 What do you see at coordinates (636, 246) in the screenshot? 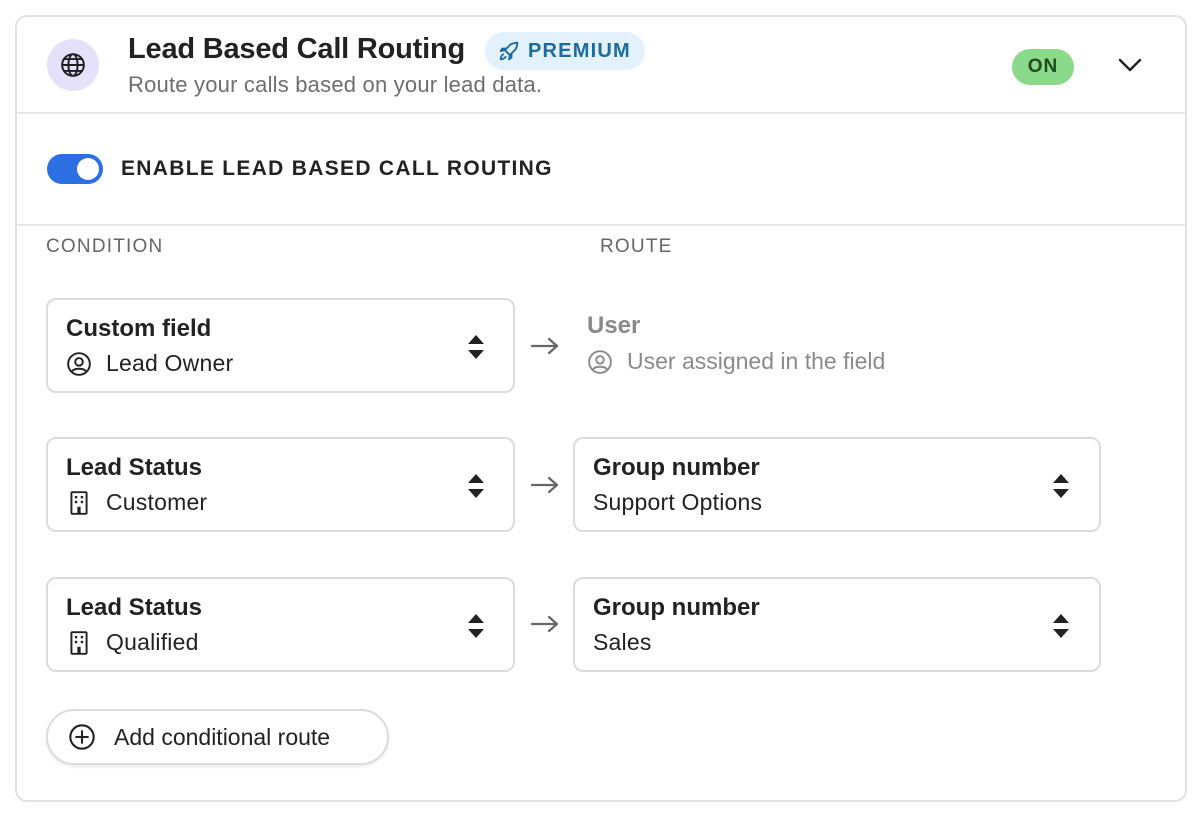
I see `route-column-header: ROUTE` at bounding box center [636, 246].